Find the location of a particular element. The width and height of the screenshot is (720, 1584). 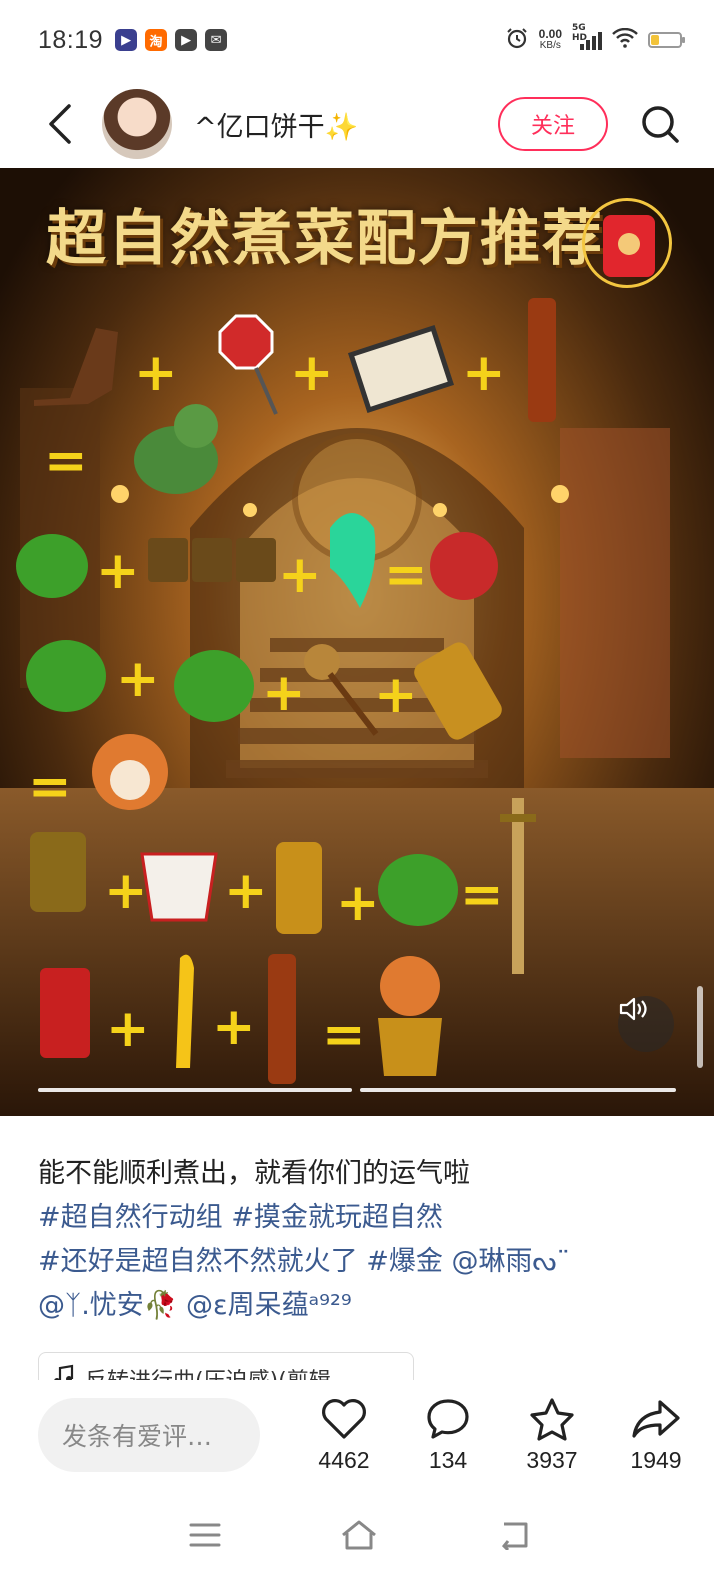

volume-button is located at coordinates (646, 1024).